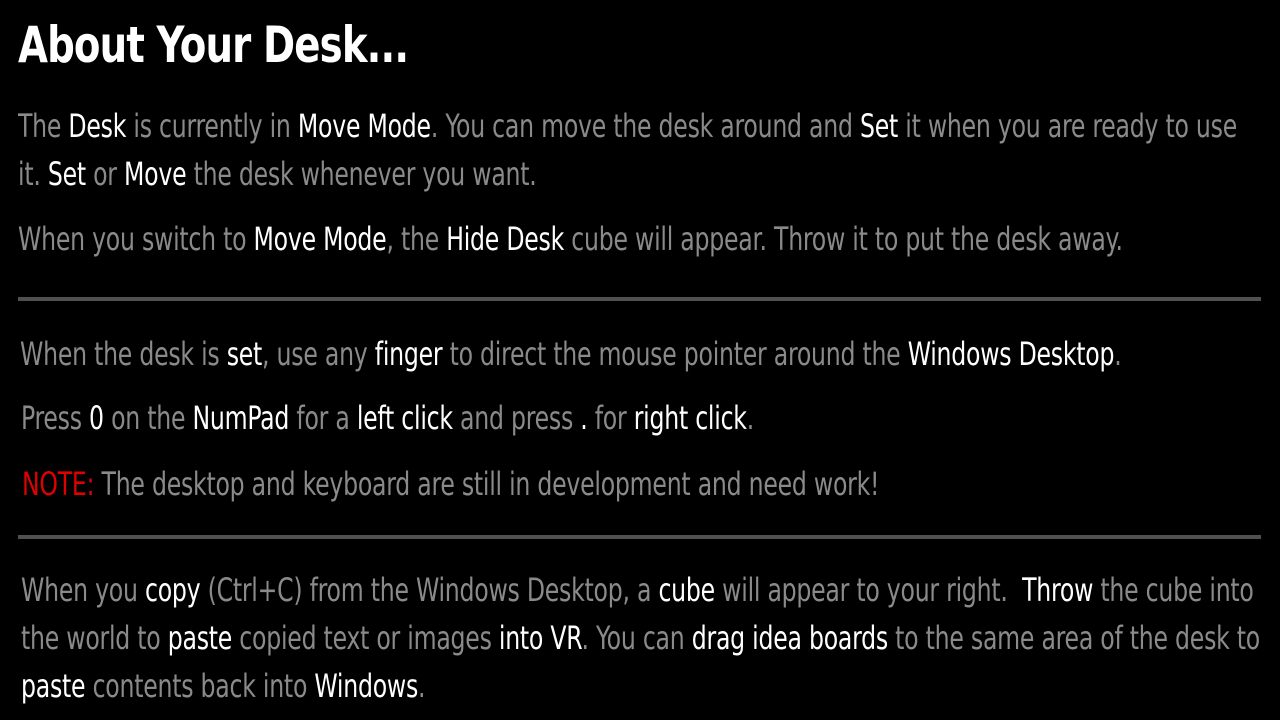  Describe the element at coordinates (416, 239) in the screenshot. I see `text-segment: , the` at that location.